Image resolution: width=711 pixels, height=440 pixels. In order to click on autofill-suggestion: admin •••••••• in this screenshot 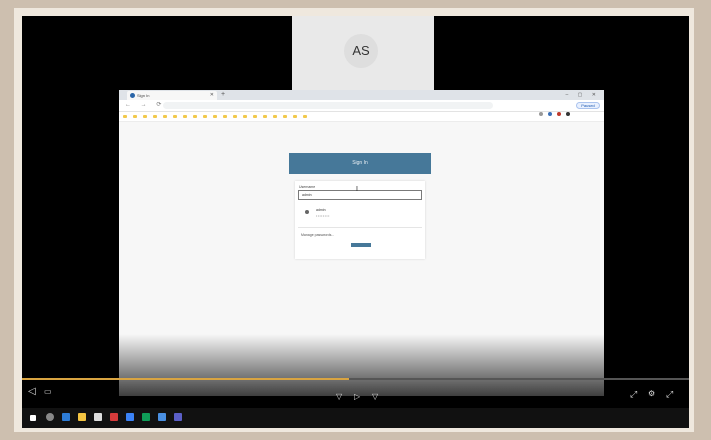, I will do `click(360, 214)`.